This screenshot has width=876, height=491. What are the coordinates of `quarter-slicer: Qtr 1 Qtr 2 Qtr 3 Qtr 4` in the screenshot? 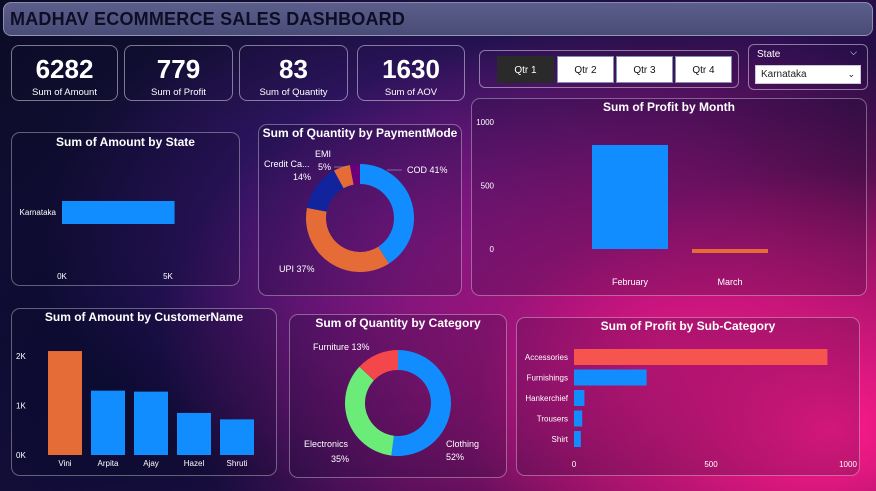 It's located at (609, 69).